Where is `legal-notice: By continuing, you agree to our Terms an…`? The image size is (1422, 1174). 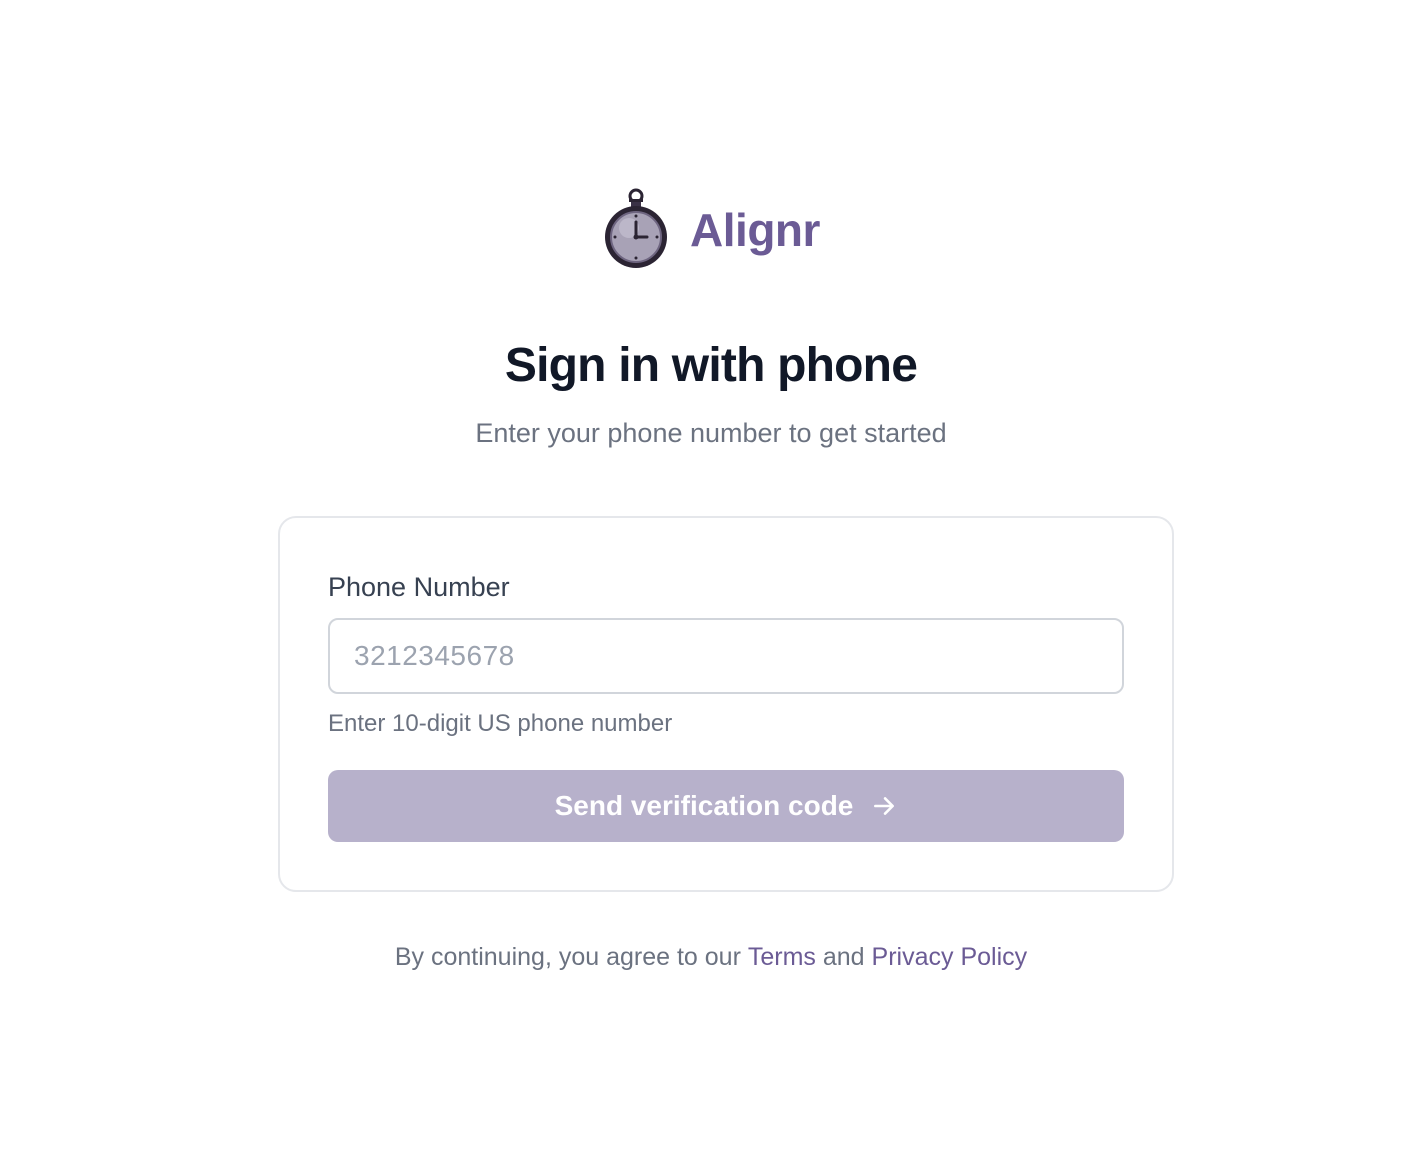
legal-notice: By continuing, you agree to our Terms an… is located at coordinates (711, 957).